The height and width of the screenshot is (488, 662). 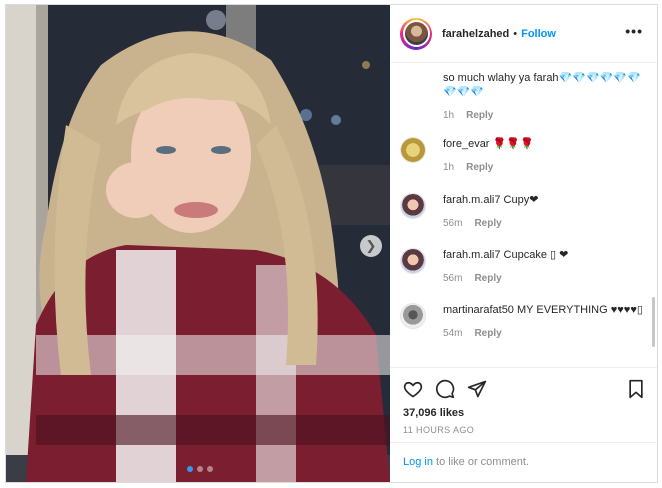 What do you see at coordinates (513, 144) in the screenshot?
I see `comment-text: 🌹🌹🌹` at bounding box center [513, 144].